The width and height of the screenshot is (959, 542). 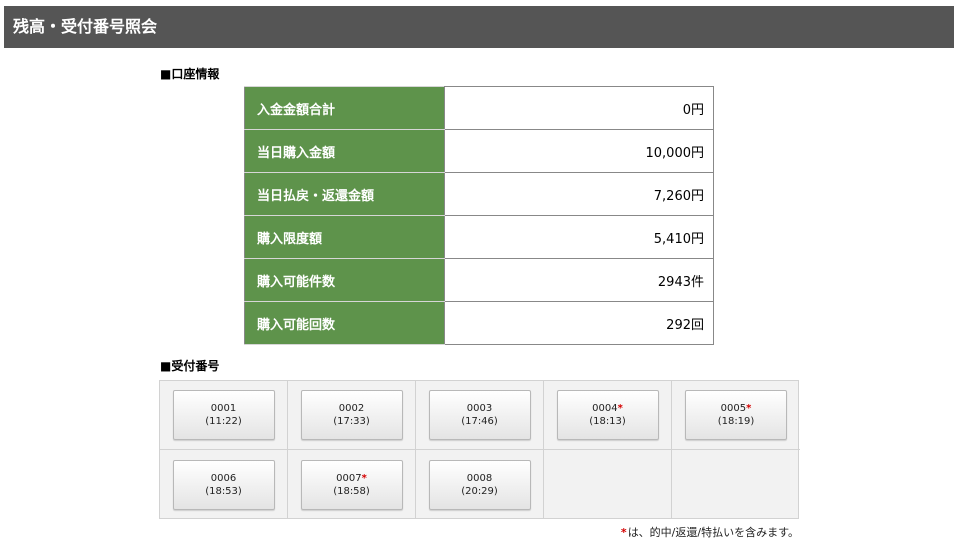 What do you see at coordinates (736, 421) in the screenshot?
I see `receipt-time: (18:19)` at bounding box center [736, 421].